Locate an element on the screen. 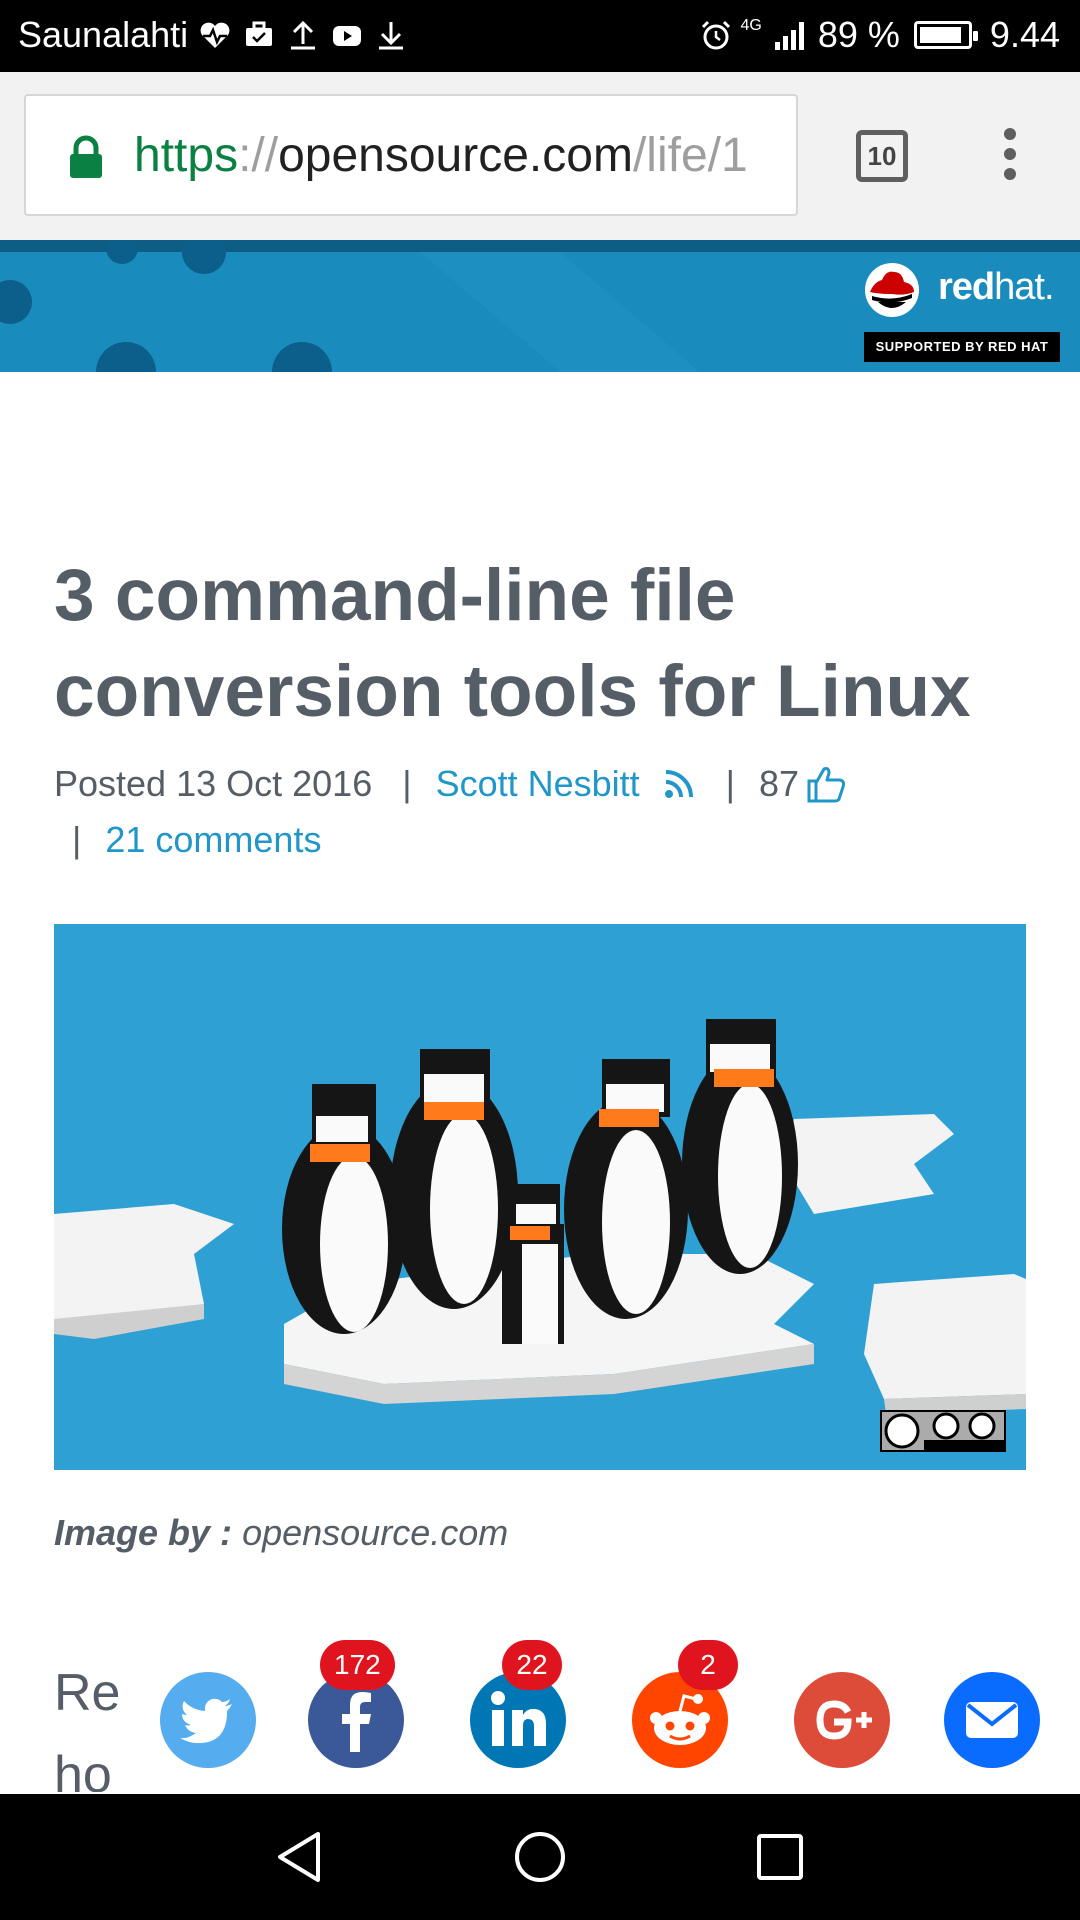  status-bar: Saunalahti 4G 89 % 9.44 is located at coordinates (540, 36).